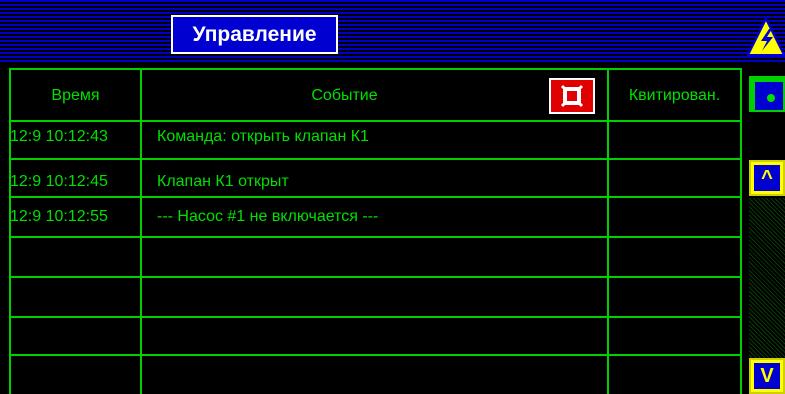 This screenshot has width=785, height=394. Describe the element at coordinates (268, 216) in the screenshot. I see `row-event: --- Насос #1 не включается ---` at that location.